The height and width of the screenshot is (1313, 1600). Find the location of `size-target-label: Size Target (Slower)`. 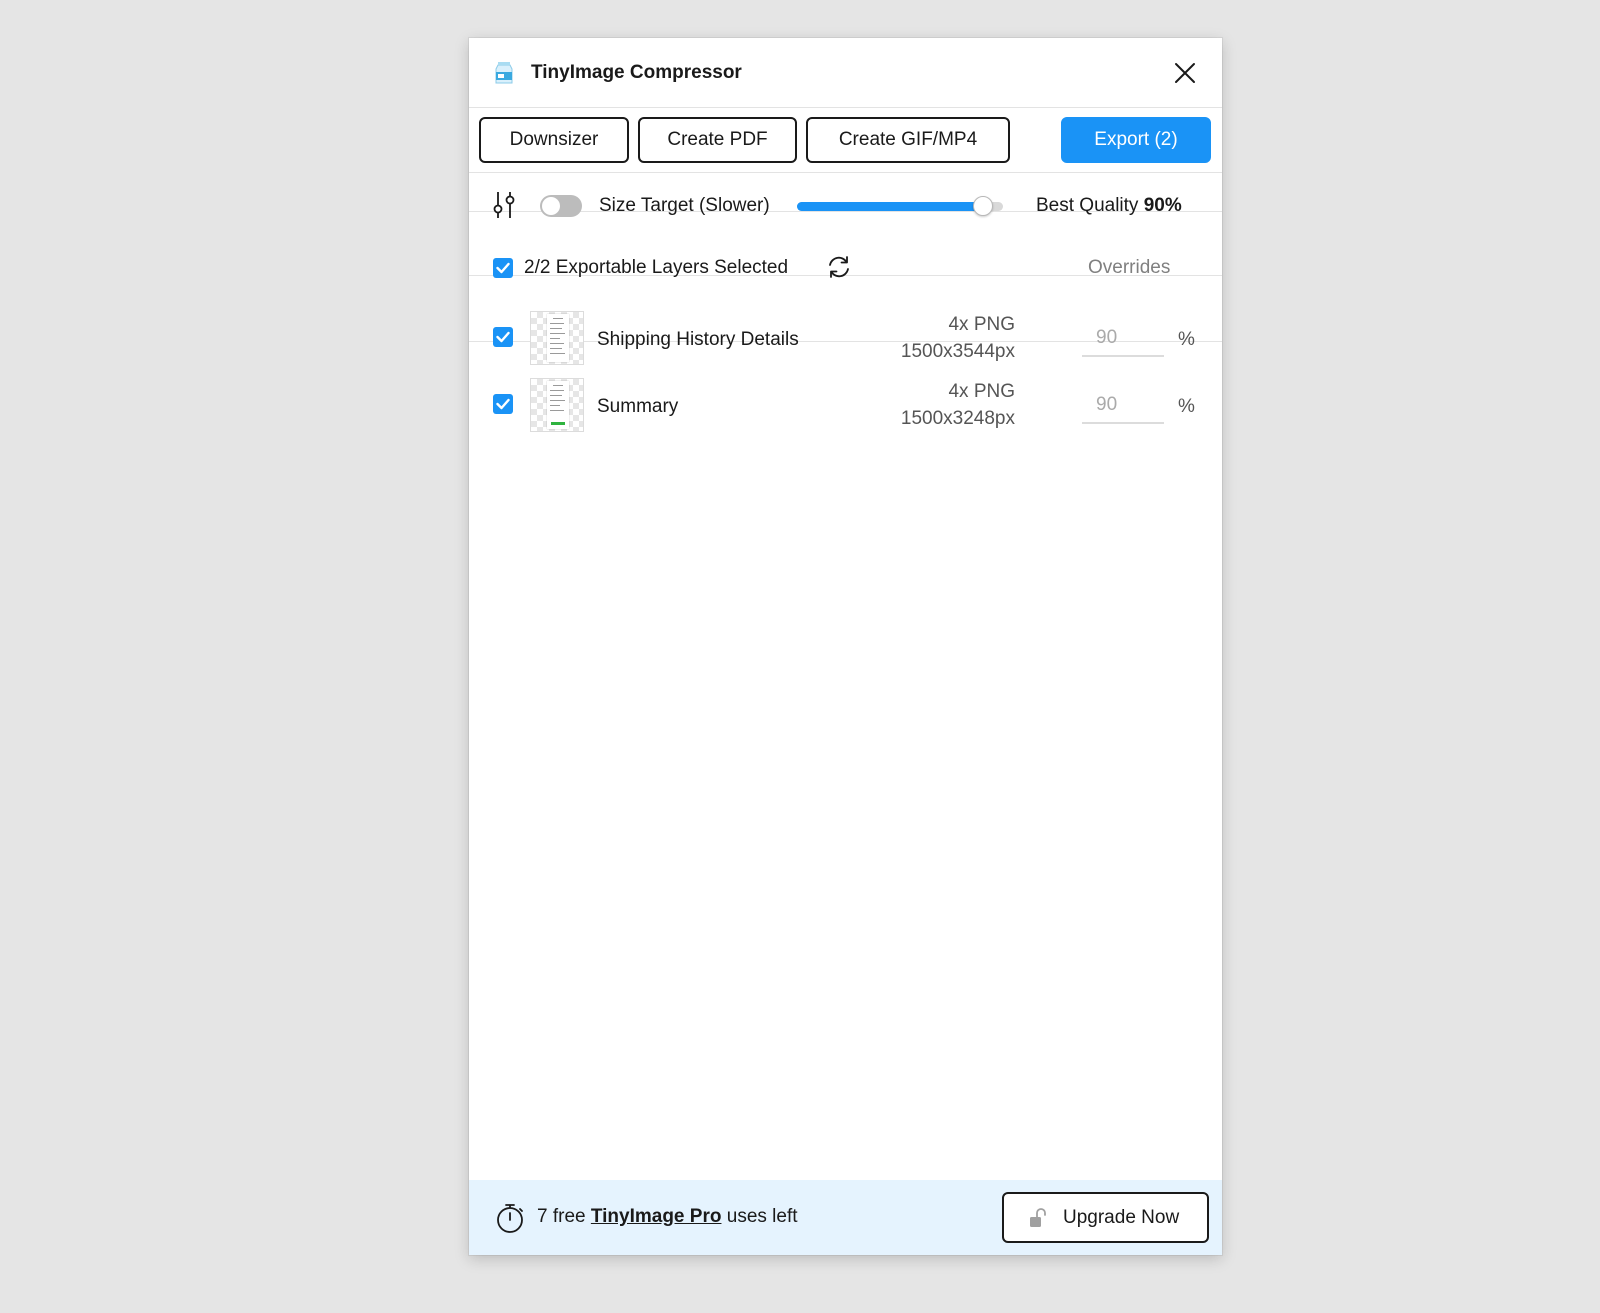

size-target-label: Size Target (Slower) is located at coordinates (684, 205).